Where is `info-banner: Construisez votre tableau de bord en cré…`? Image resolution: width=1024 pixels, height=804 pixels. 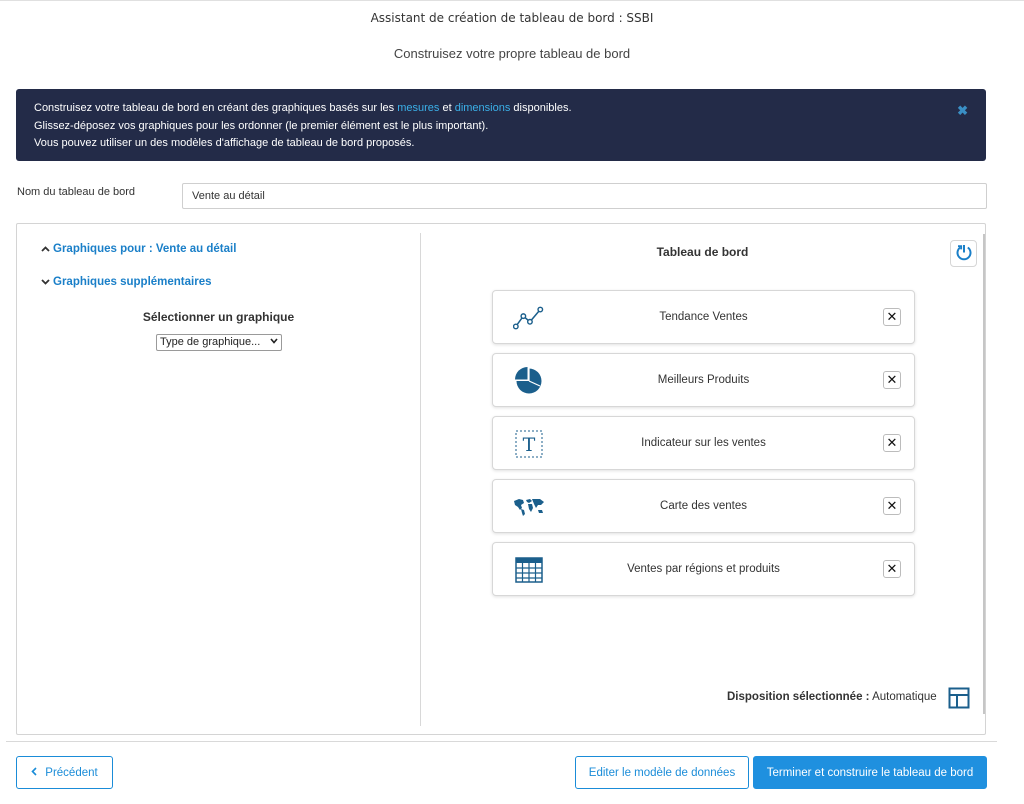 info-banner: Construisez votre tableau de bord en cré… is located at coordinates (501, 125).